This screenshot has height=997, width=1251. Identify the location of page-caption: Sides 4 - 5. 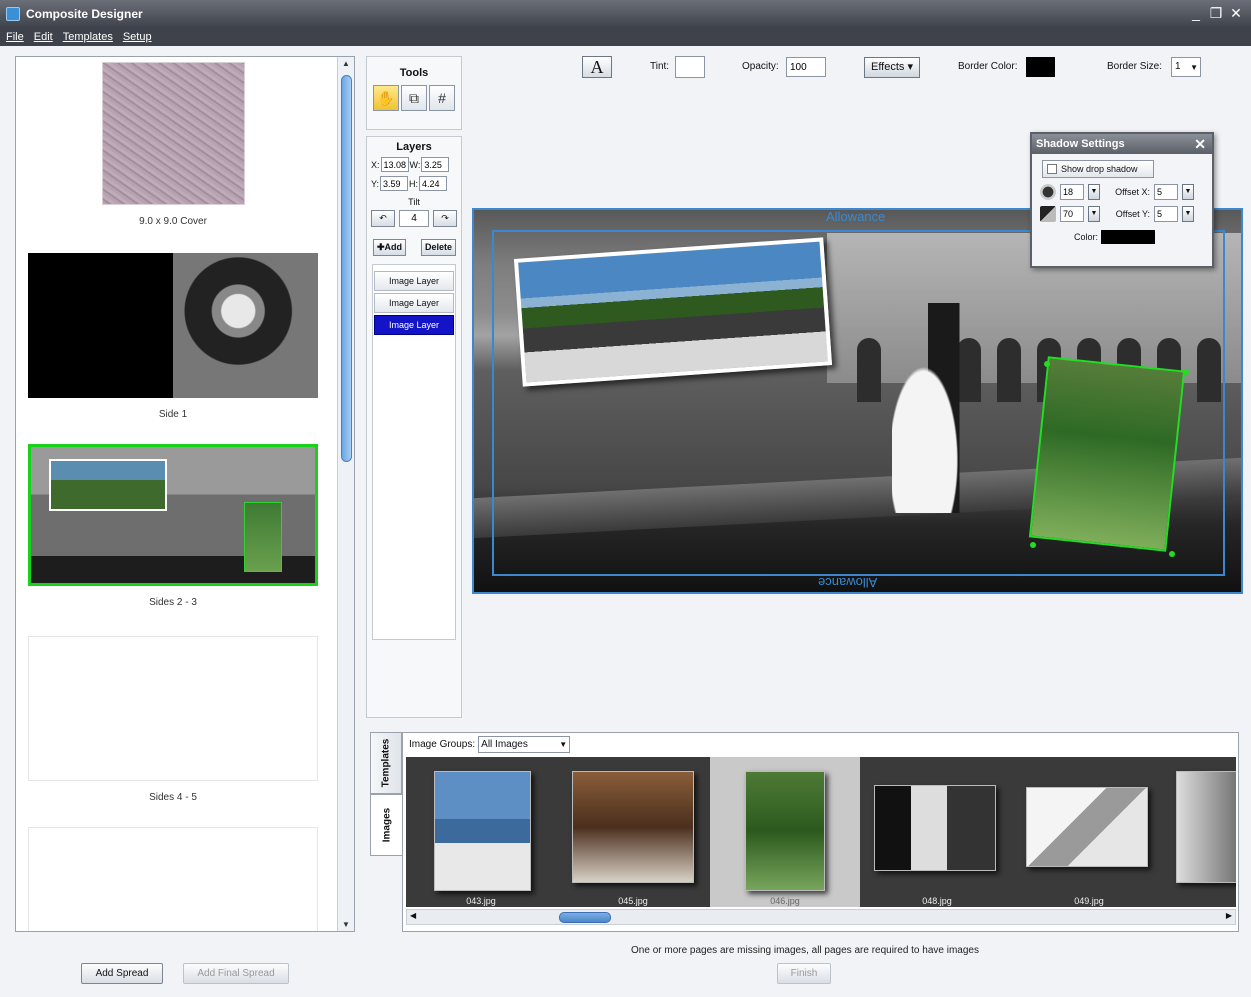
(173, 797).